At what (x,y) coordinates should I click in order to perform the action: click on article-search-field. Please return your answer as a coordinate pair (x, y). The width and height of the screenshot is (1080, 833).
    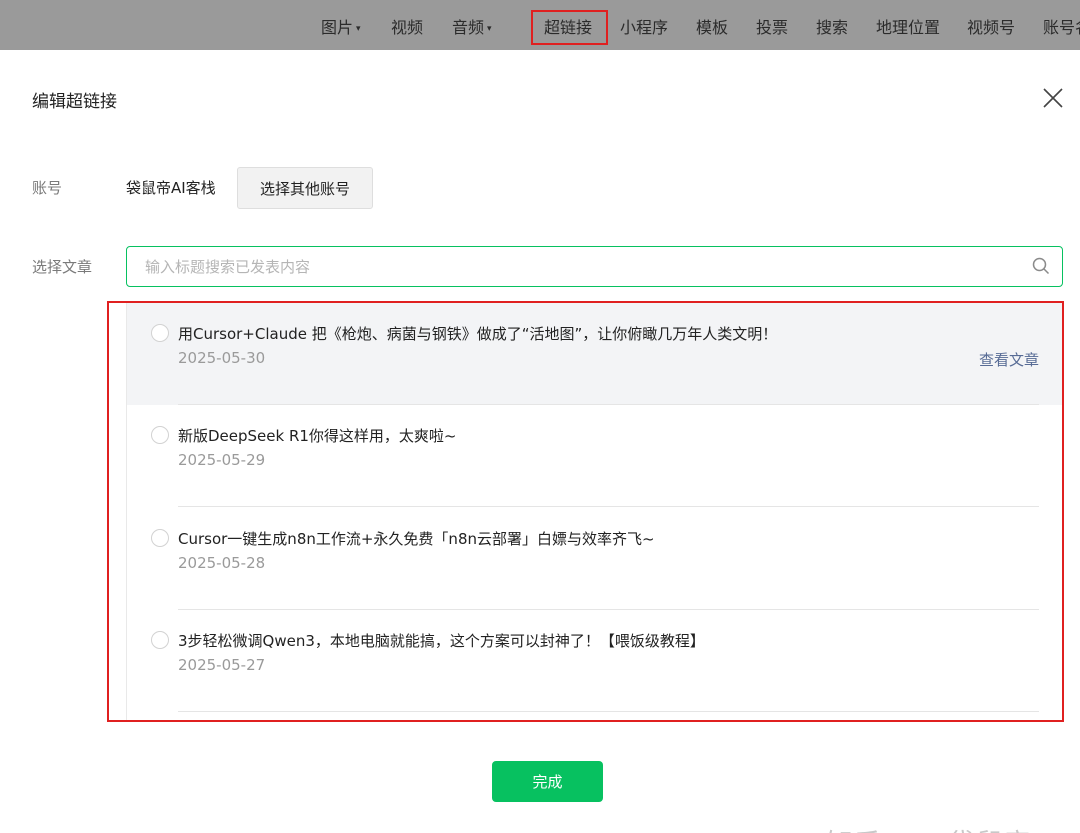
    Looking at the image, I should click on (594, 266).